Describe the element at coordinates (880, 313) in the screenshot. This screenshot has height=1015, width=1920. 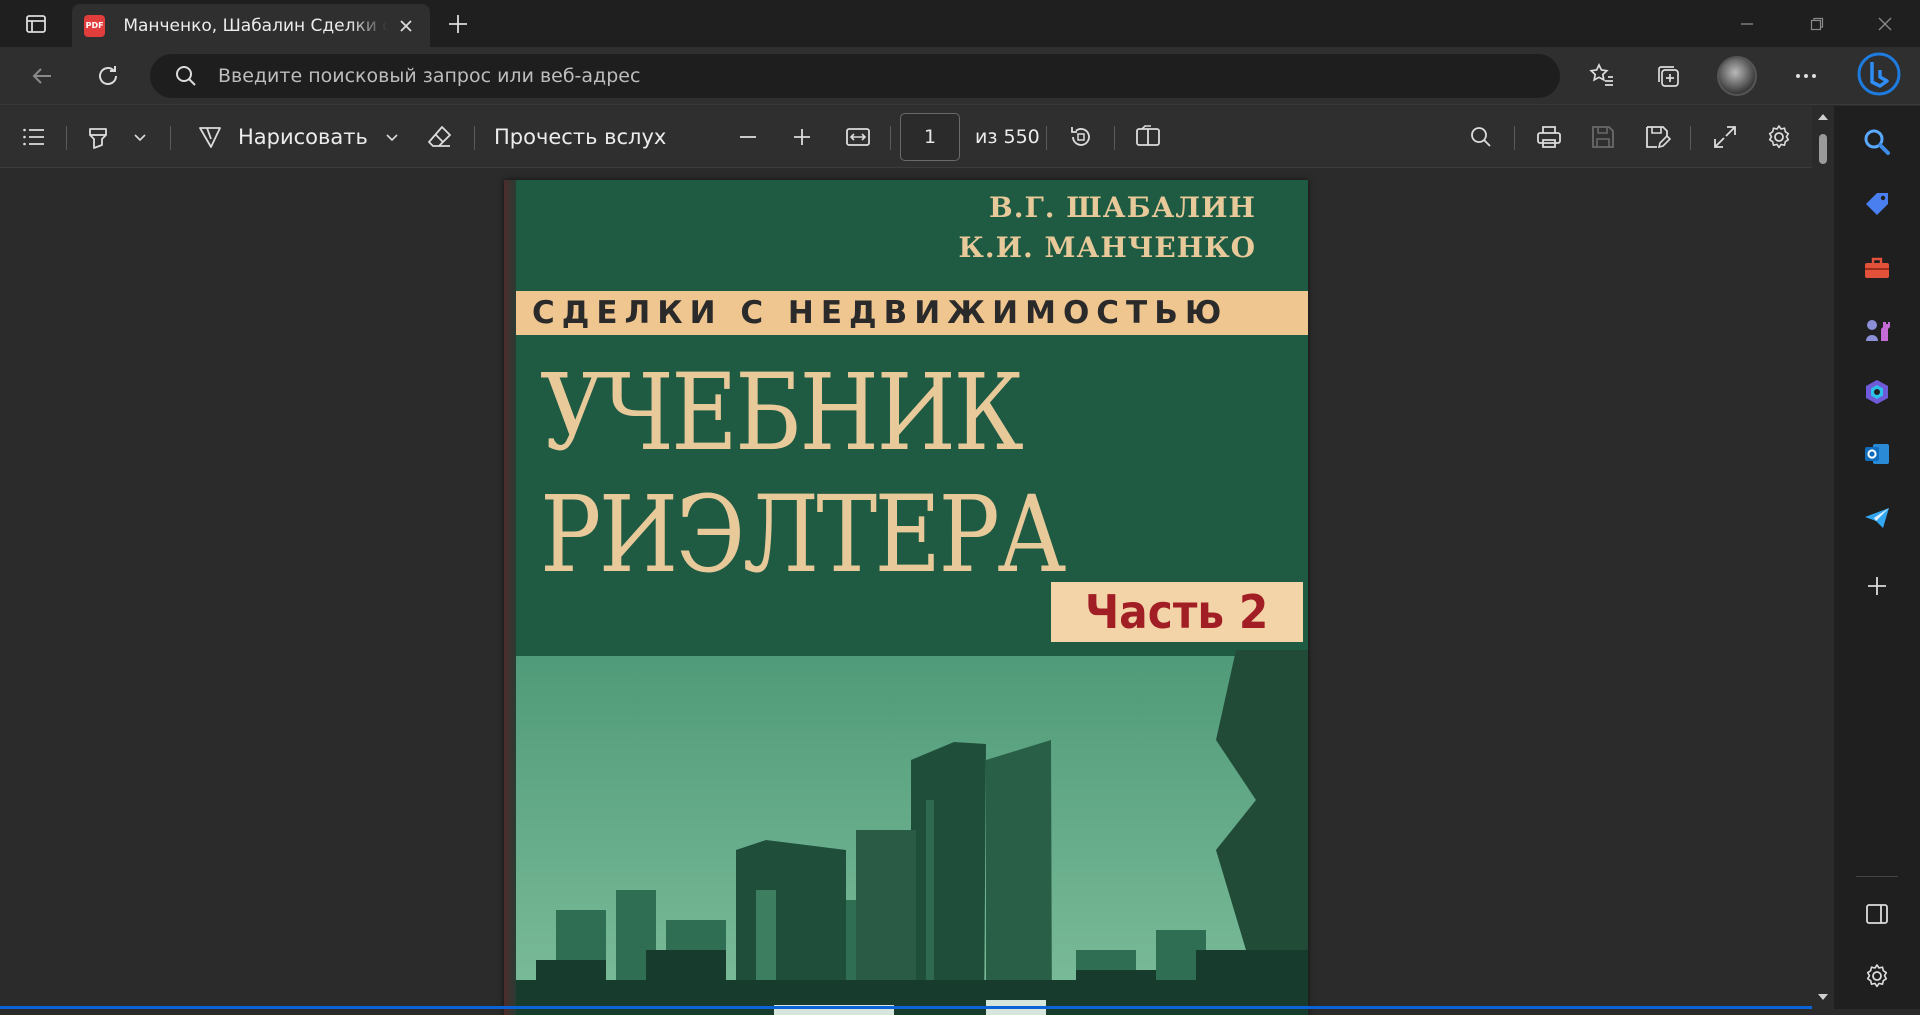
I see `series-title: СДЕЛКИ С НЕДВИЖИМОСТЬЮ` at that location.